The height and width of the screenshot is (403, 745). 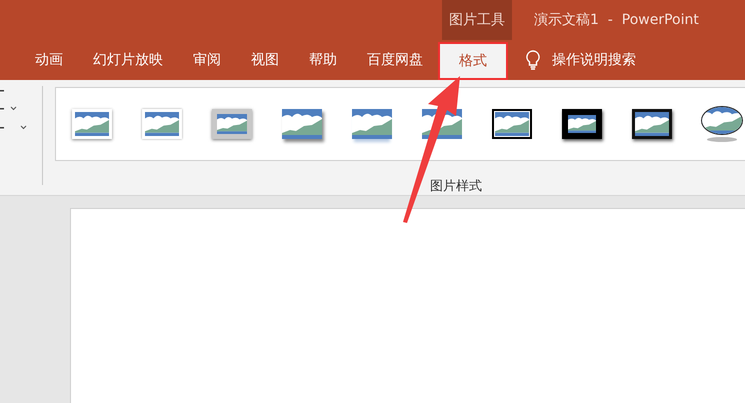 What do you see at coordinates (323, 60) in the screenshot?
I see `ribbon-tab: 帮助` at bounding box center [323, 60].